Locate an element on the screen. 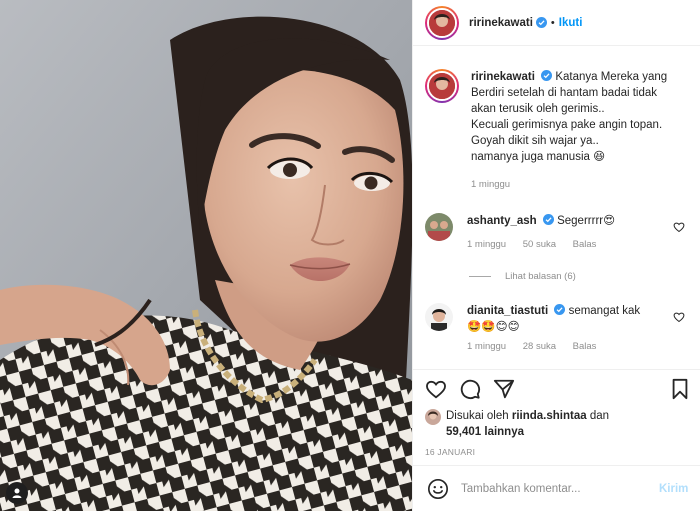 Image resolution: width=700 pixels, height=511 pixels. add-comment-bar: Kirim is located at coordinates (556, 488).